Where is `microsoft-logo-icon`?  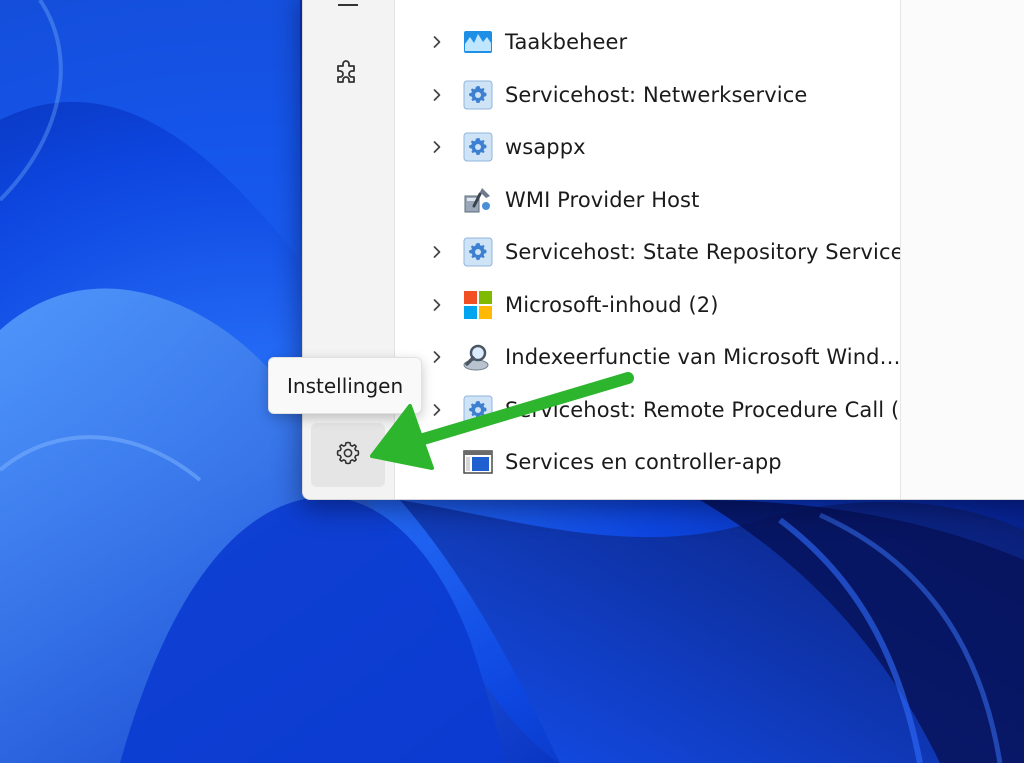
microsoft-logo-icon is located at coordinates (478, 305).